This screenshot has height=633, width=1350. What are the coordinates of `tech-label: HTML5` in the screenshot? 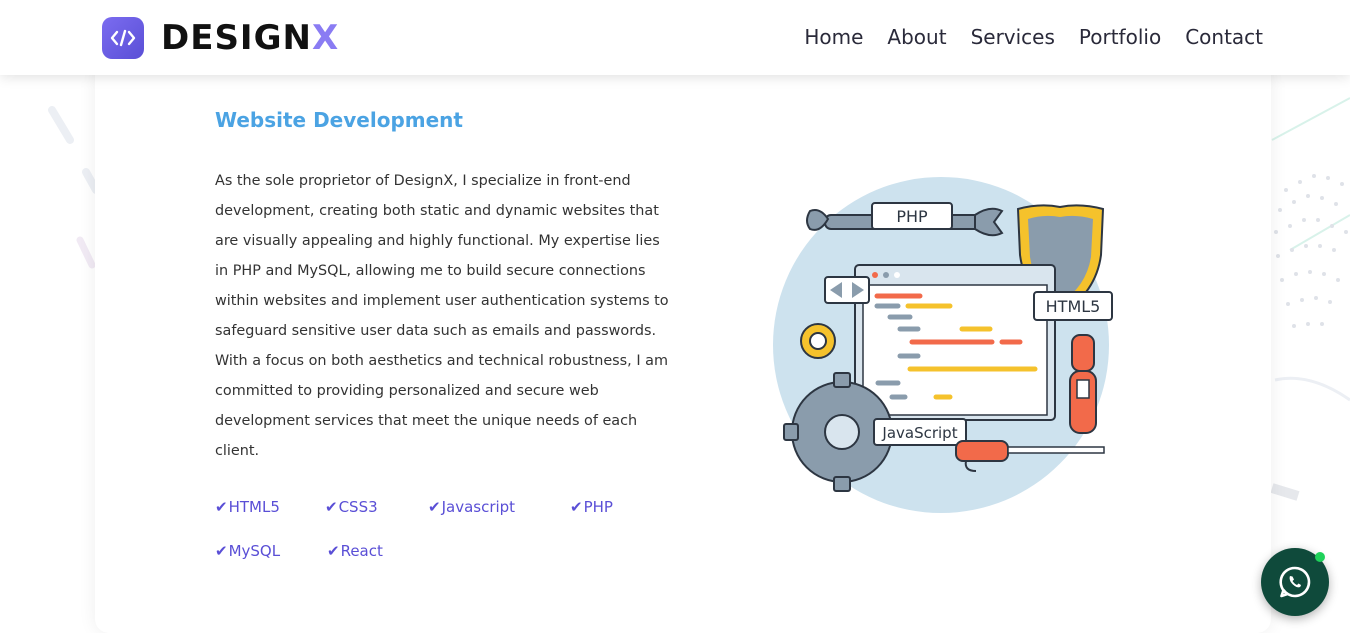 It's located at (254, 507).